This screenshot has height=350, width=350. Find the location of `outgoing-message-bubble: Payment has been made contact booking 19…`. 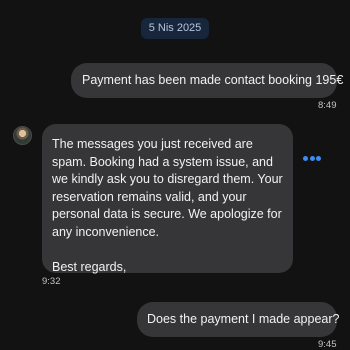

outgoing-message-bubble: Payment has been made contact booking 19… is located at coordinates (207, 80).